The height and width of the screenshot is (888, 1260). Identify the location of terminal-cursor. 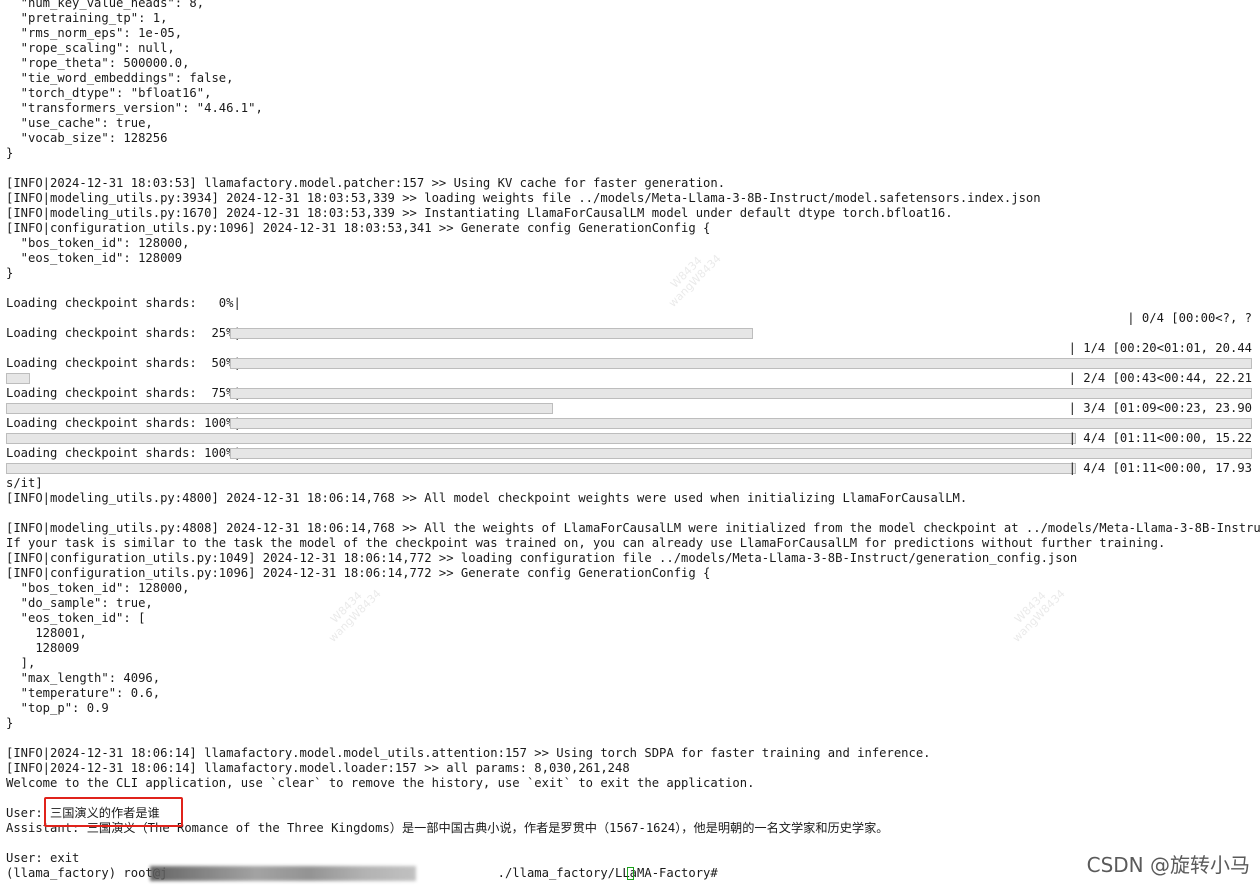
(630, 873).